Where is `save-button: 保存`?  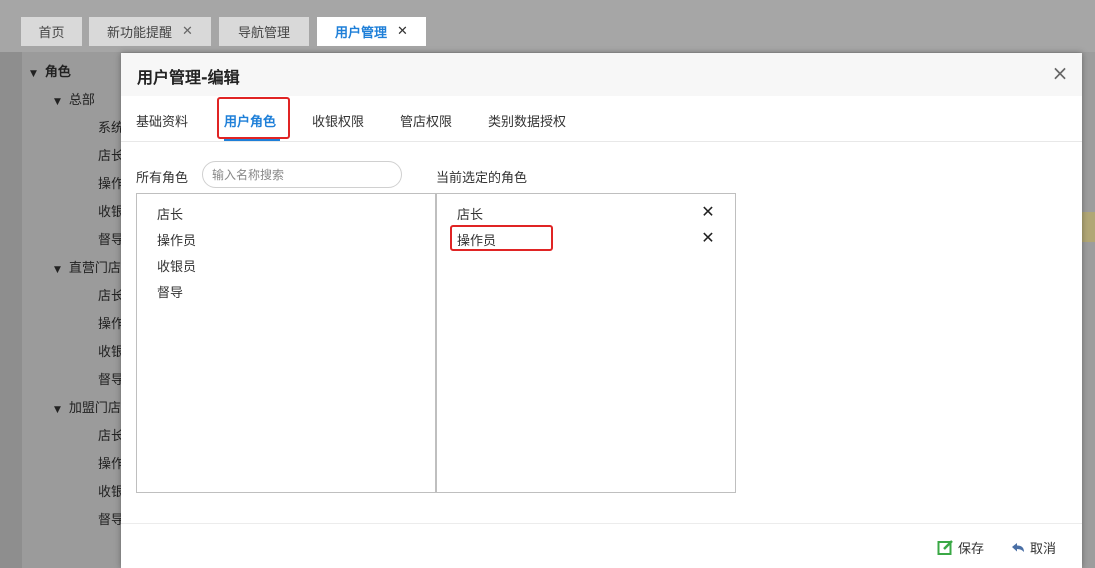
save-button: 保存 is located at coordinates (960, 547).